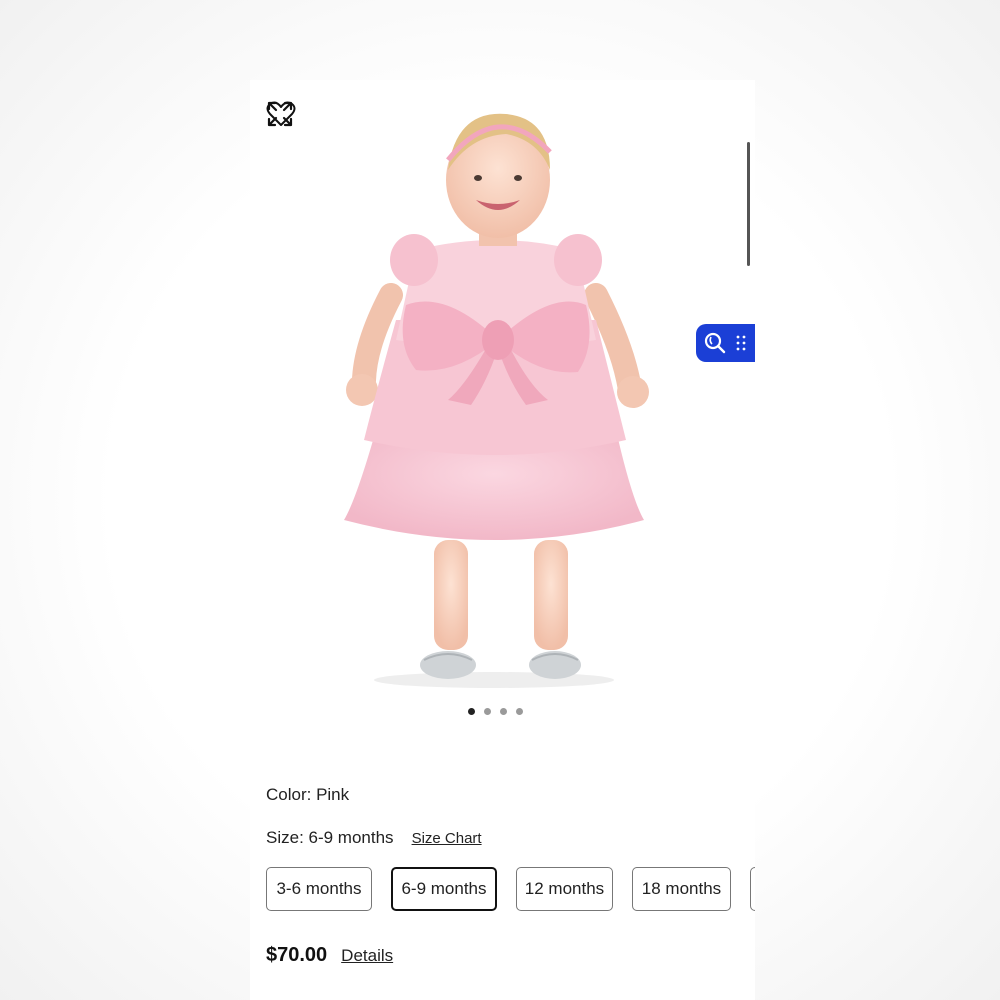  I want to click on size-option-more, so click(752, 889).